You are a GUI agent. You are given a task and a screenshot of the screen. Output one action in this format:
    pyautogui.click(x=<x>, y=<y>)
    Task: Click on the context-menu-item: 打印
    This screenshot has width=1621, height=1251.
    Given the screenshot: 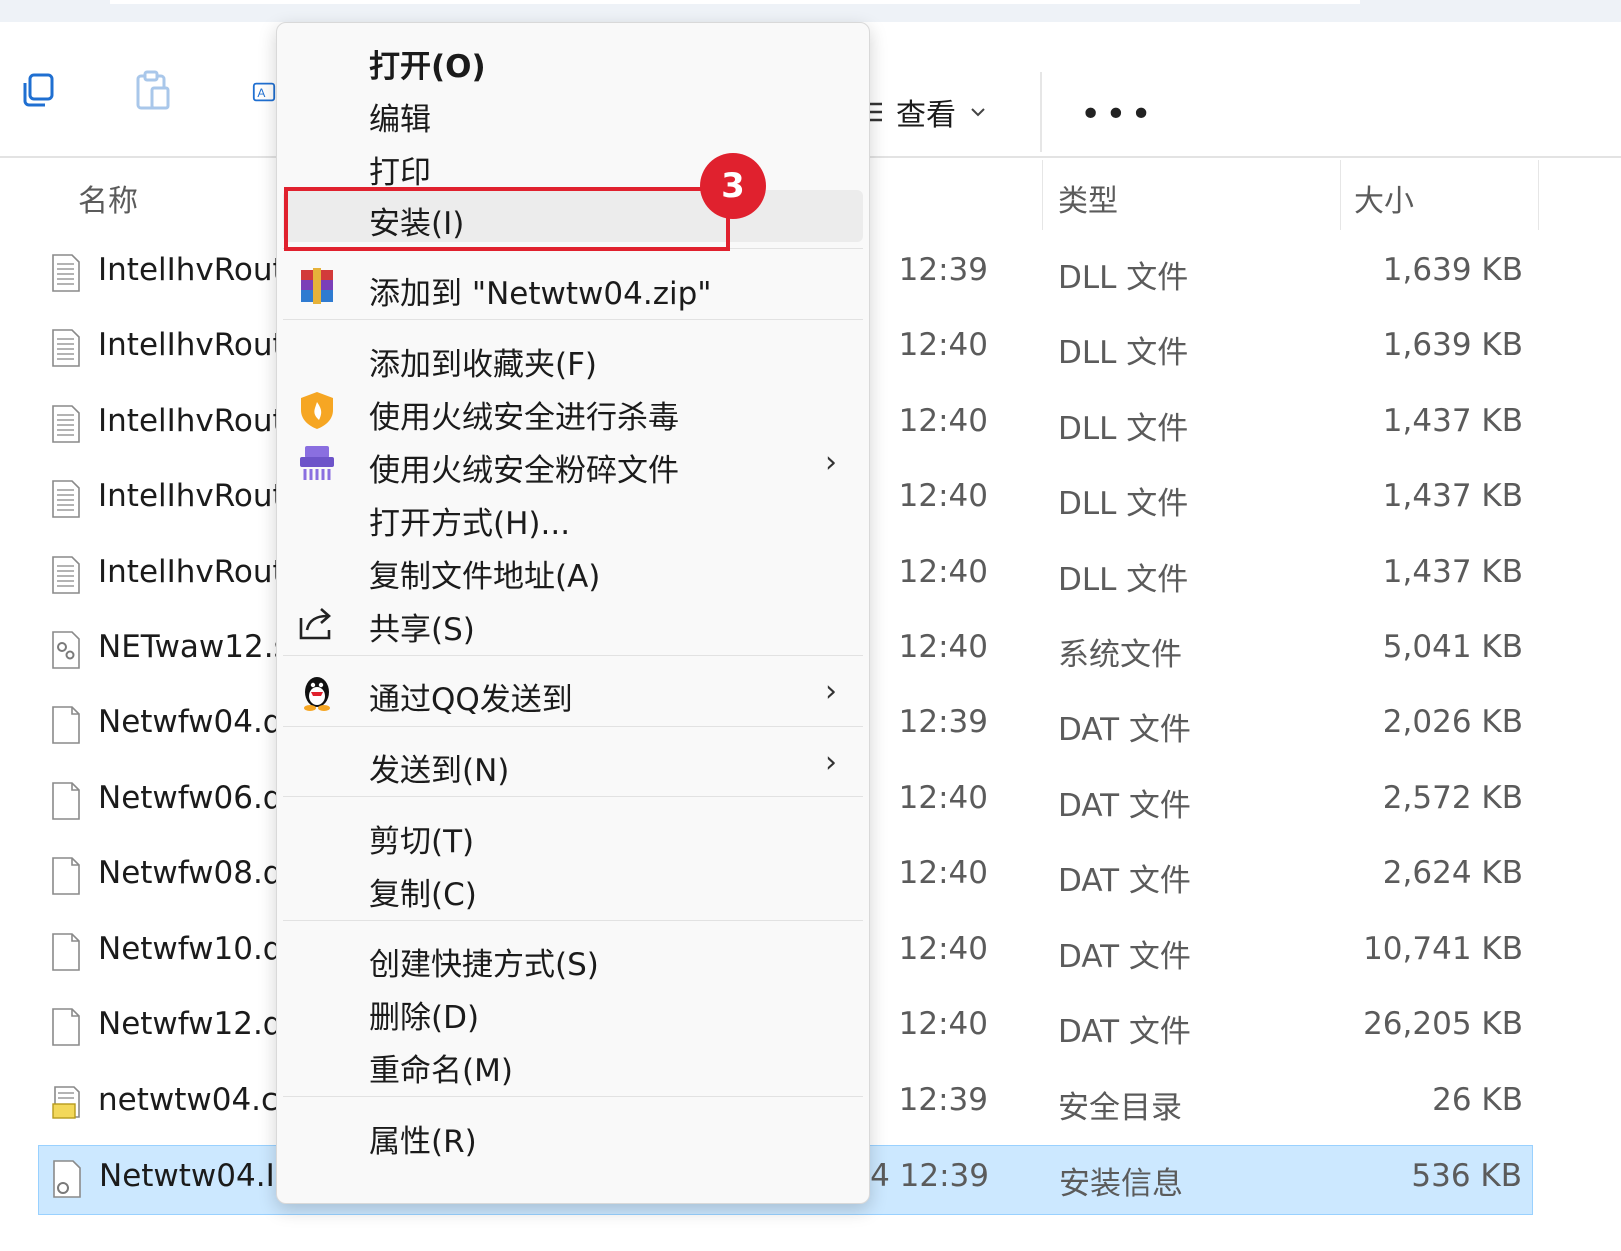 What is the action you would take?
    pyautogui.click(x=573, y=165)
    